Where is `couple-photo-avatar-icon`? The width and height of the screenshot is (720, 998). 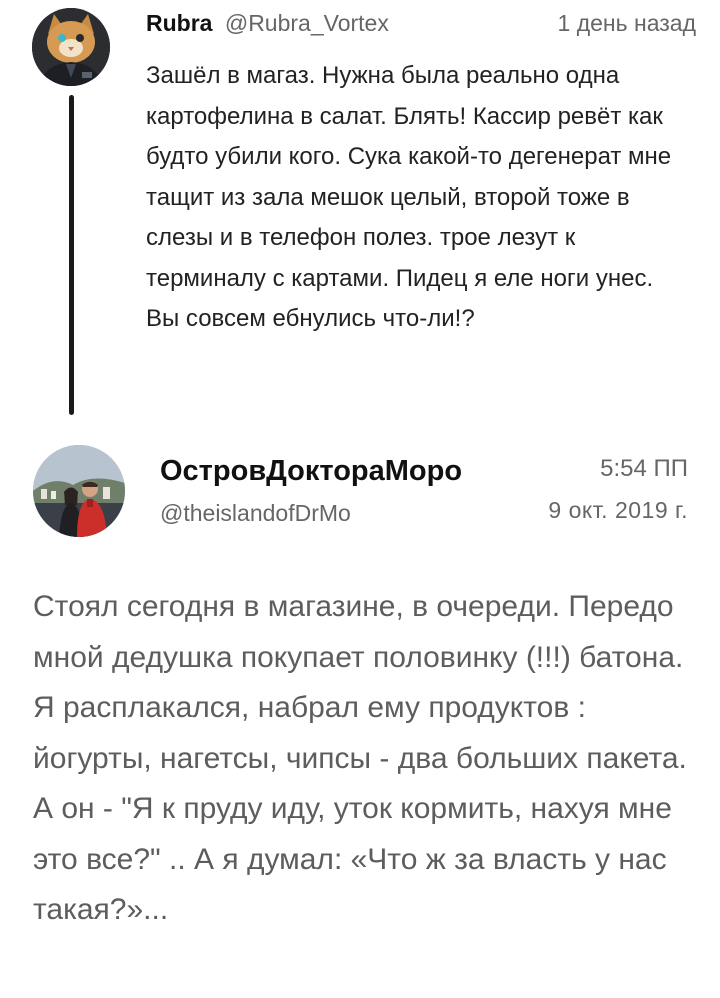 couple-photo-avatar-icon is located at coordinates (79, 491).